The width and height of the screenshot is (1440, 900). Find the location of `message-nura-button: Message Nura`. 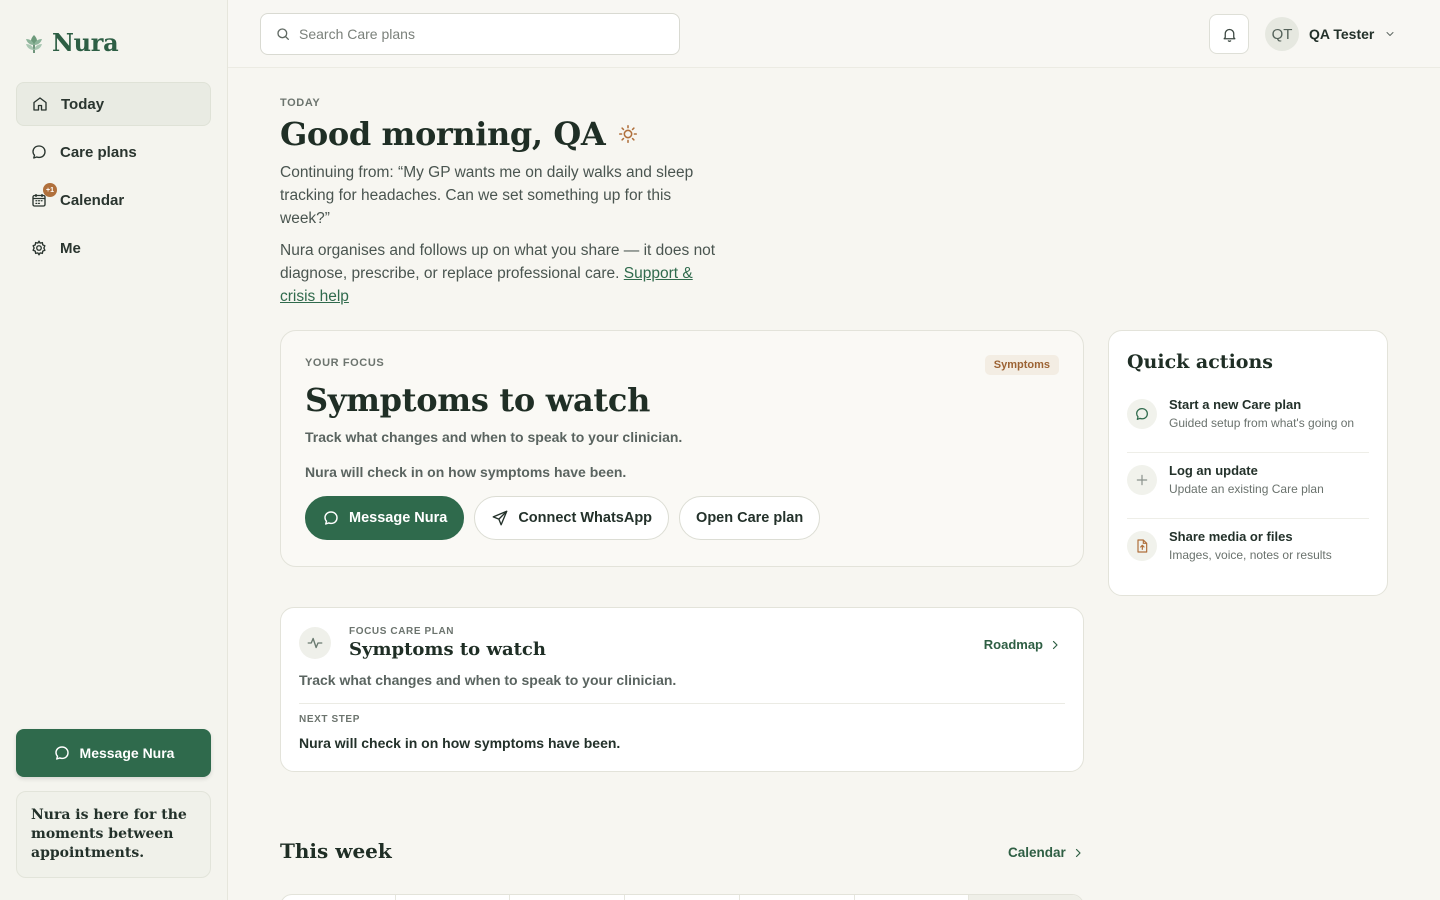

message-nura-button: Message Nura is located at coordinates (385, 518).